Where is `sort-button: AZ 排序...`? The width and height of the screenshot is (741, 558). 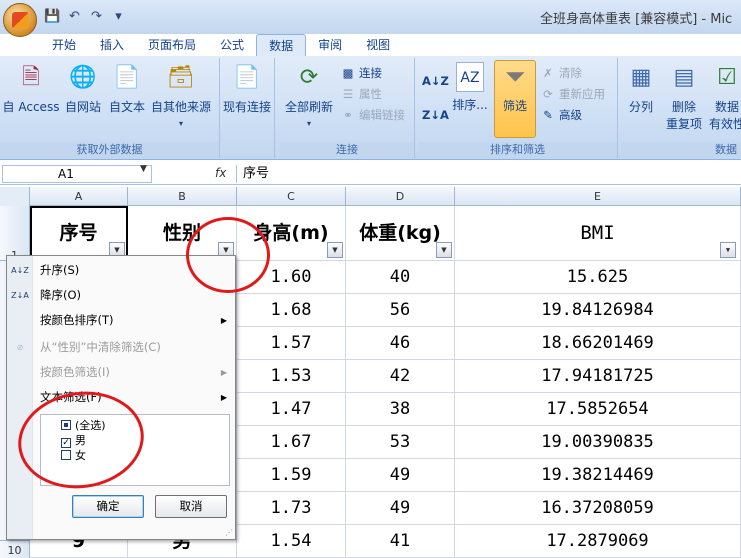
sort-button: AZ 排序... is located at coordinates (470, 87).